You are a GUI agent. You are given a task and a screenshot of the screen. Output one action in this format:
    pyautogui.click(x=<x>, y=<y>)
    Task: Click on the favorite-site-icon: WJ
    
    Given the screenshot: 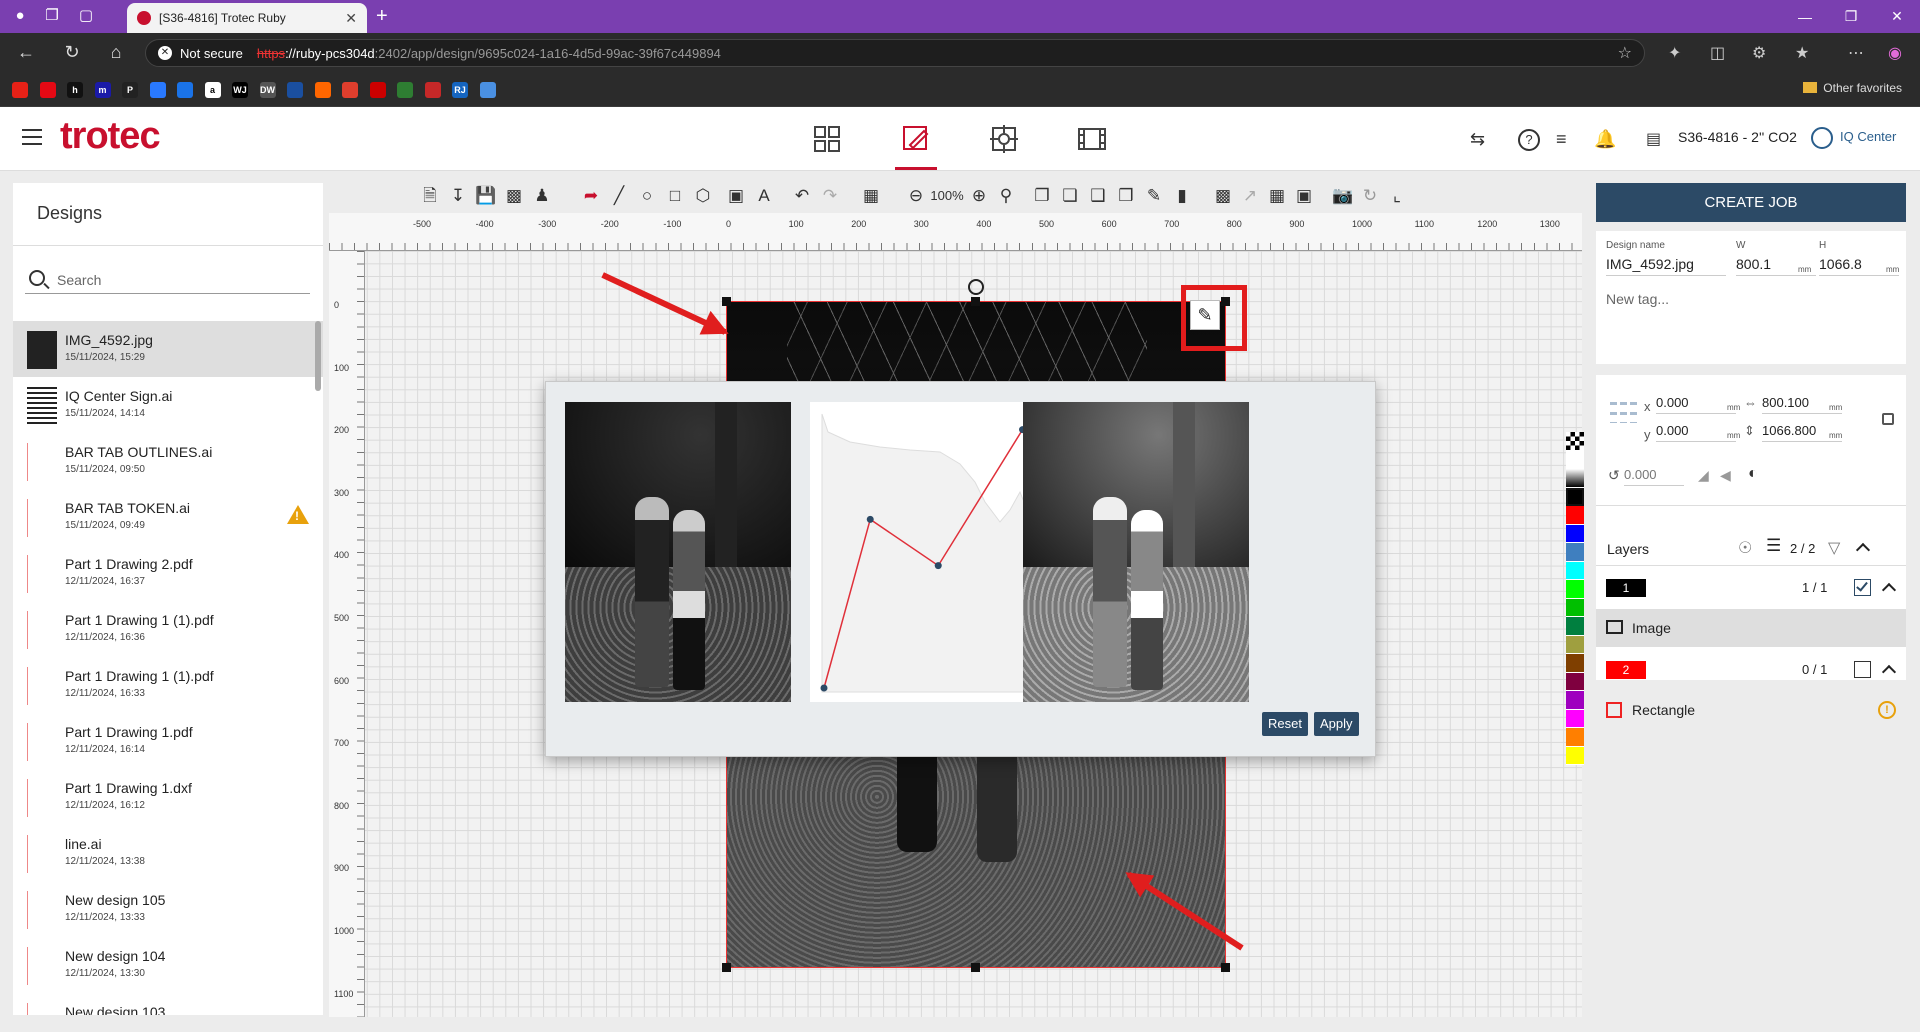 What is the action you would take?
    pyautogui.click(x=240, y=90)
    